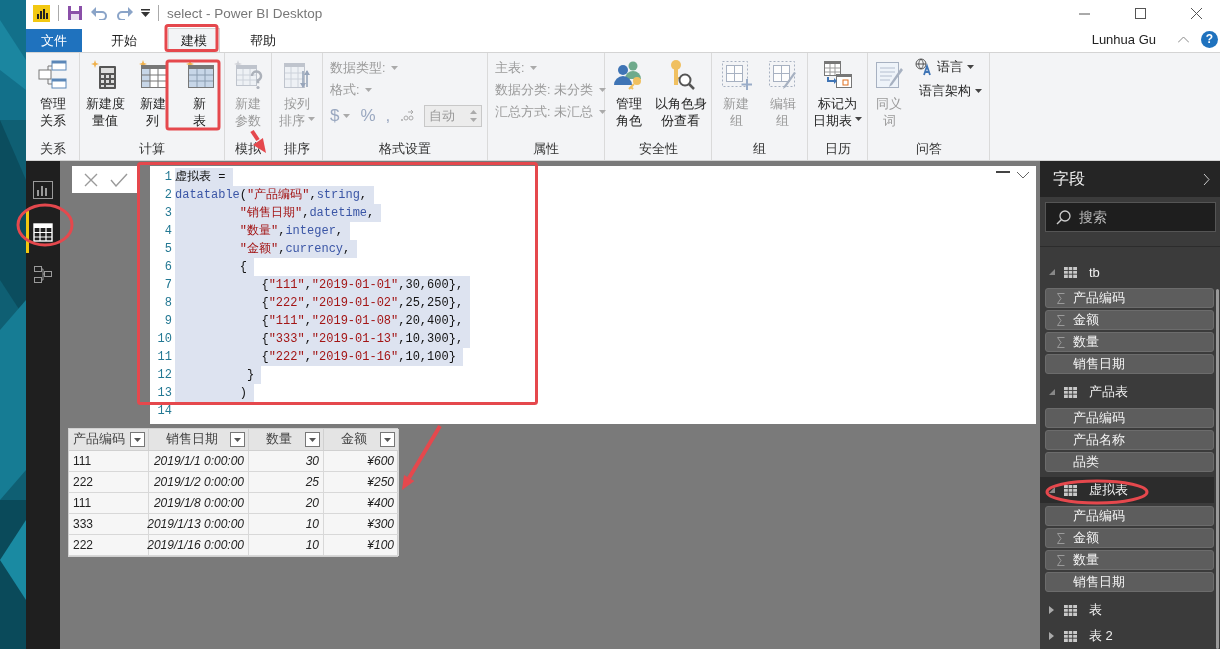  What do you see at coordinates (658, 149) in the screenshot?
I see `group-label: 安全性` at bounding box center [658, 149].